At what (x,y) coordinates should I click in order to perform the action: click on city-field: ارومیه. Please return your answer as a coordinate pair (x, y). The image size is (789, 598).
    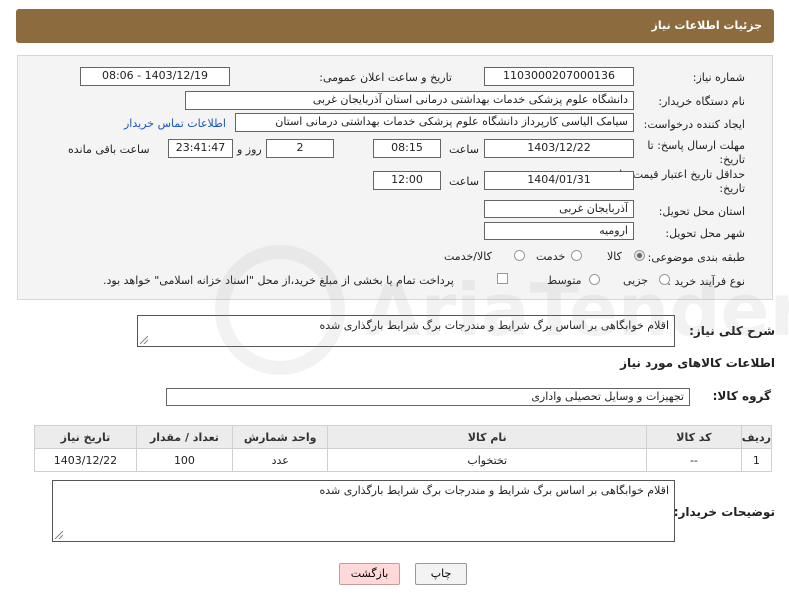
    Looking at the image, I should click on (559, 231).